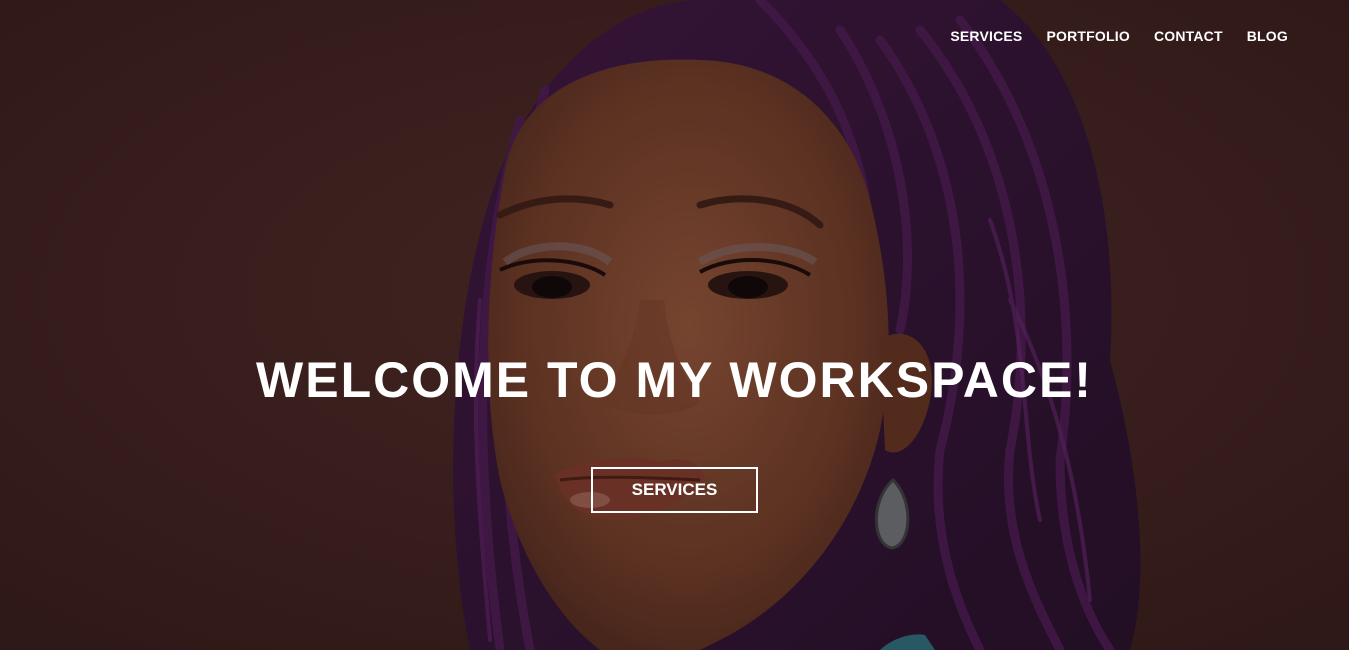 The image size is (1349, 650). What do you see at coordinates (1267, 36) in the screenshot?
I see `nav-link-blog: BLOG` at bounding box center [1267, 36].